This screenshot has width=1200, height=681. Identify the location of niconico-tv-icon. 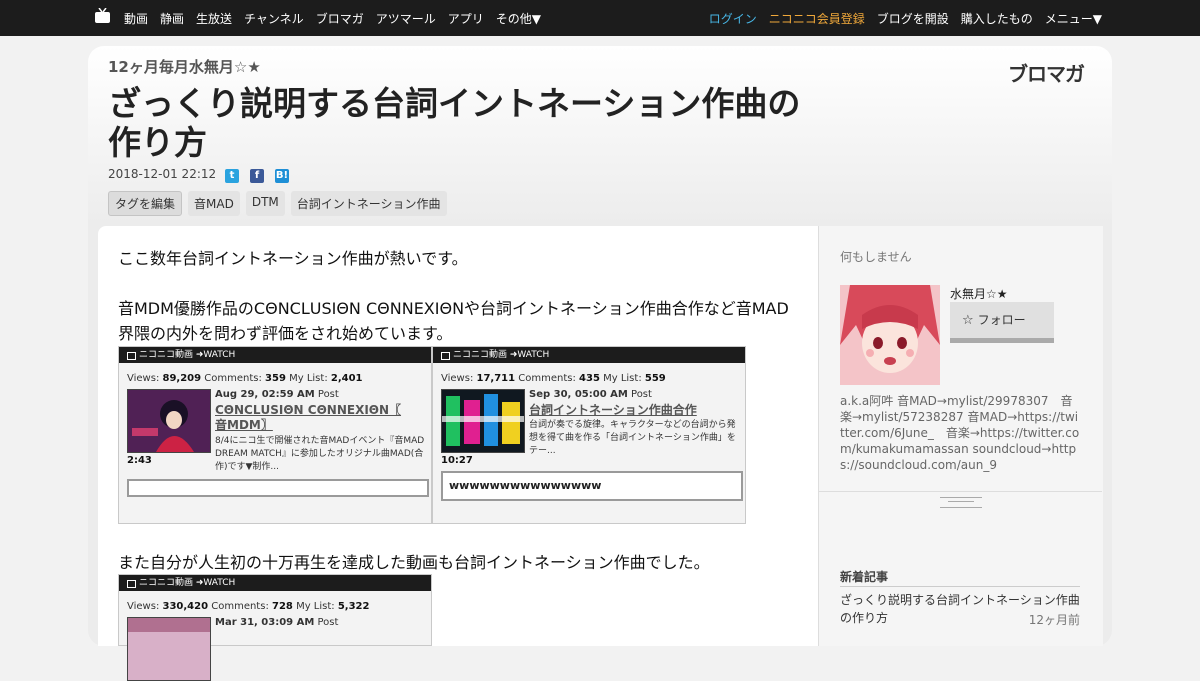
(102, 16).